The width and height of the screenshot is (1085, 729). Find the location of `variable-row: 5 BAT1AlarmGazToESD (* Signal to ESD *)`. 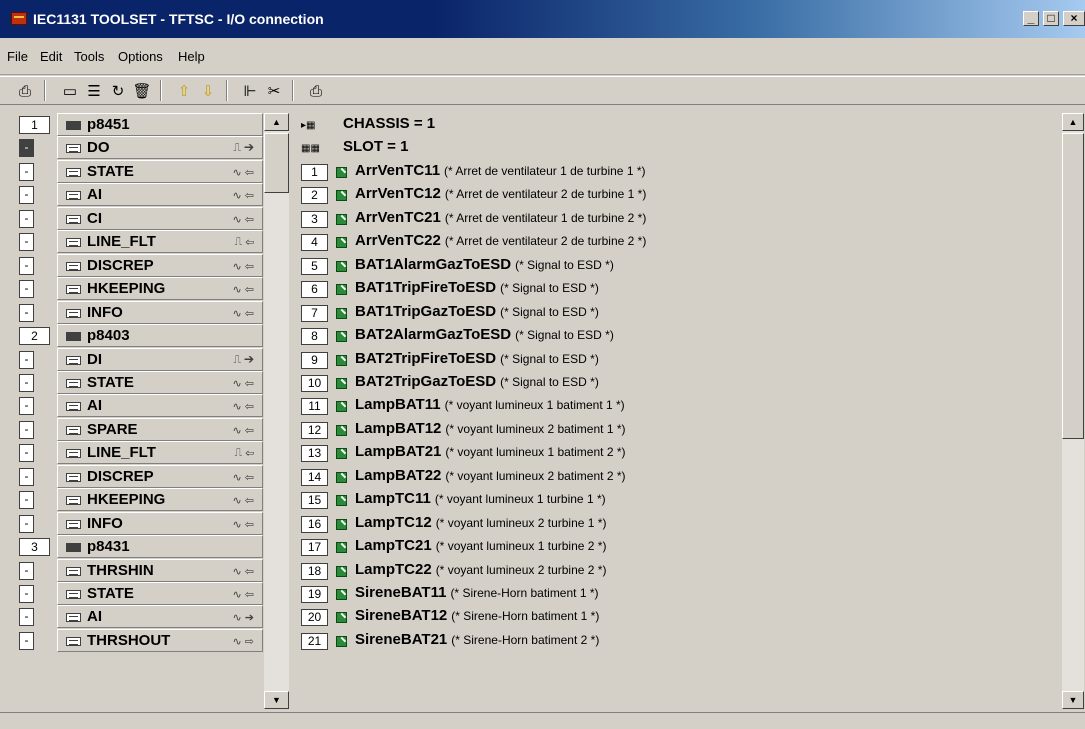

variable-row: 5 BAT1AlarmGazToESD (* Signal to ESD *) is located at coordinates (677, 265).